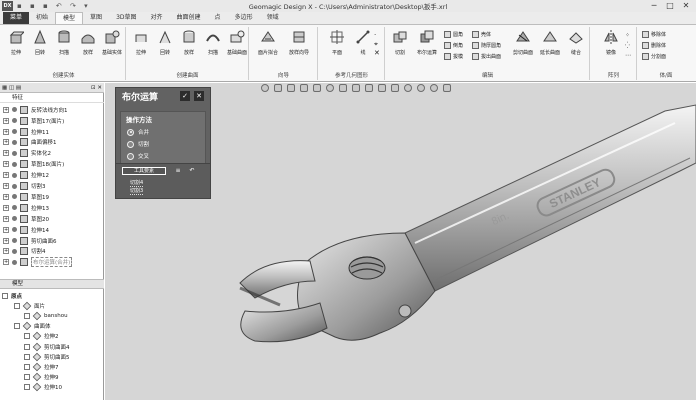 Image resolution: width=696 pixels, height=400 pixels. I want to click on feature-tree-item: + 曲面偏移1, so click(52, 143).